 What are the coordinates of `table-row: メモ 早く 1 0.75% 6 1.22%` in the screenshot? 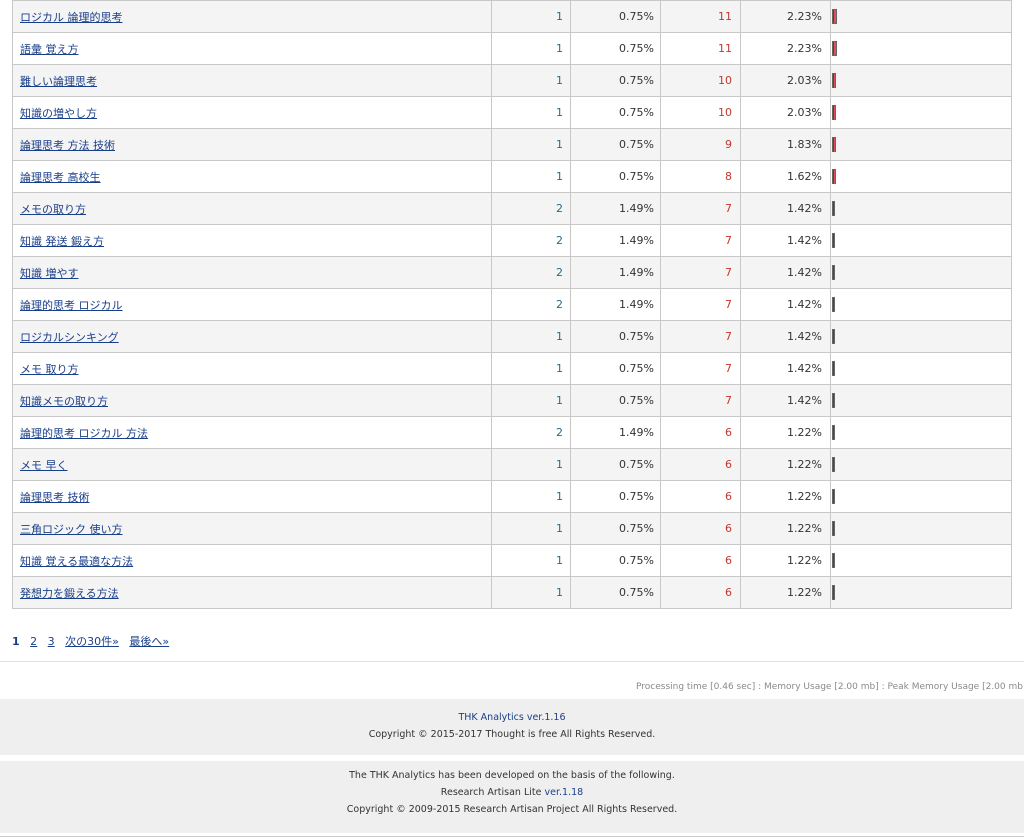 It's located at (512, 464).